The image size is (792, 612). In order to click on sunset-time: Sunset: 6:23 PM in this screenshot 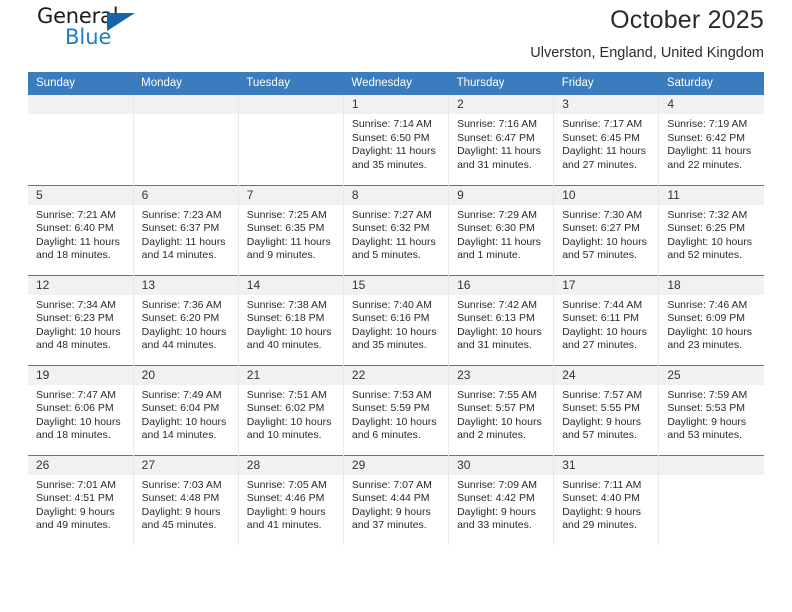, I will do `click(75, 318)`.